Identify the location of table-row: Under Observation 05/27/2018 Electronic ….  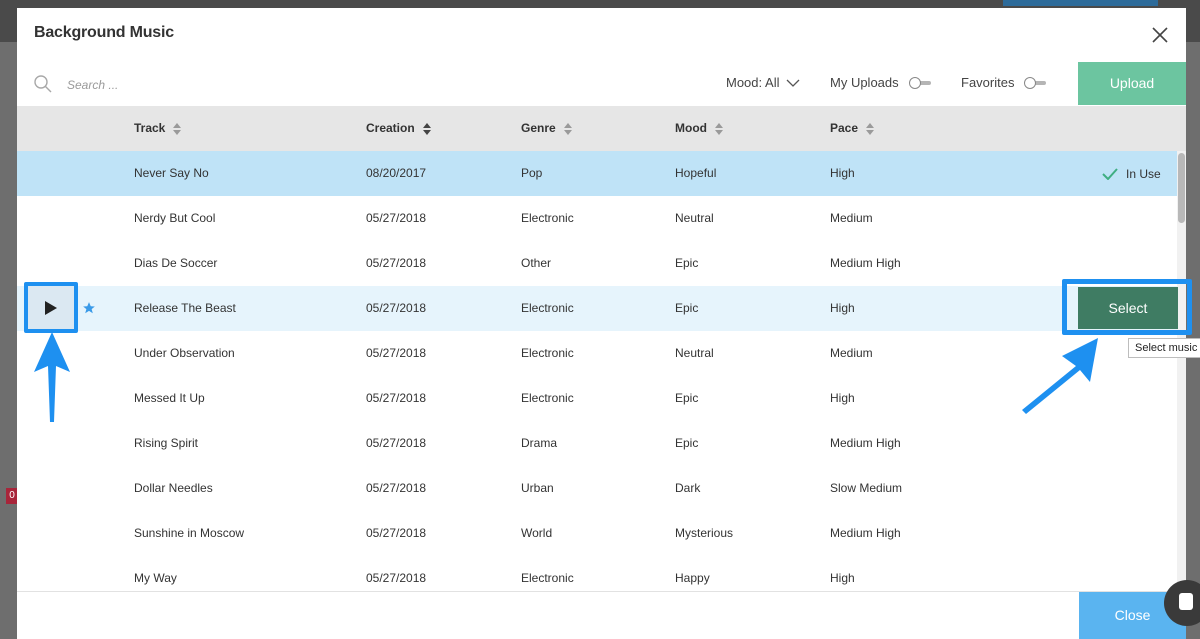
(597, 353).